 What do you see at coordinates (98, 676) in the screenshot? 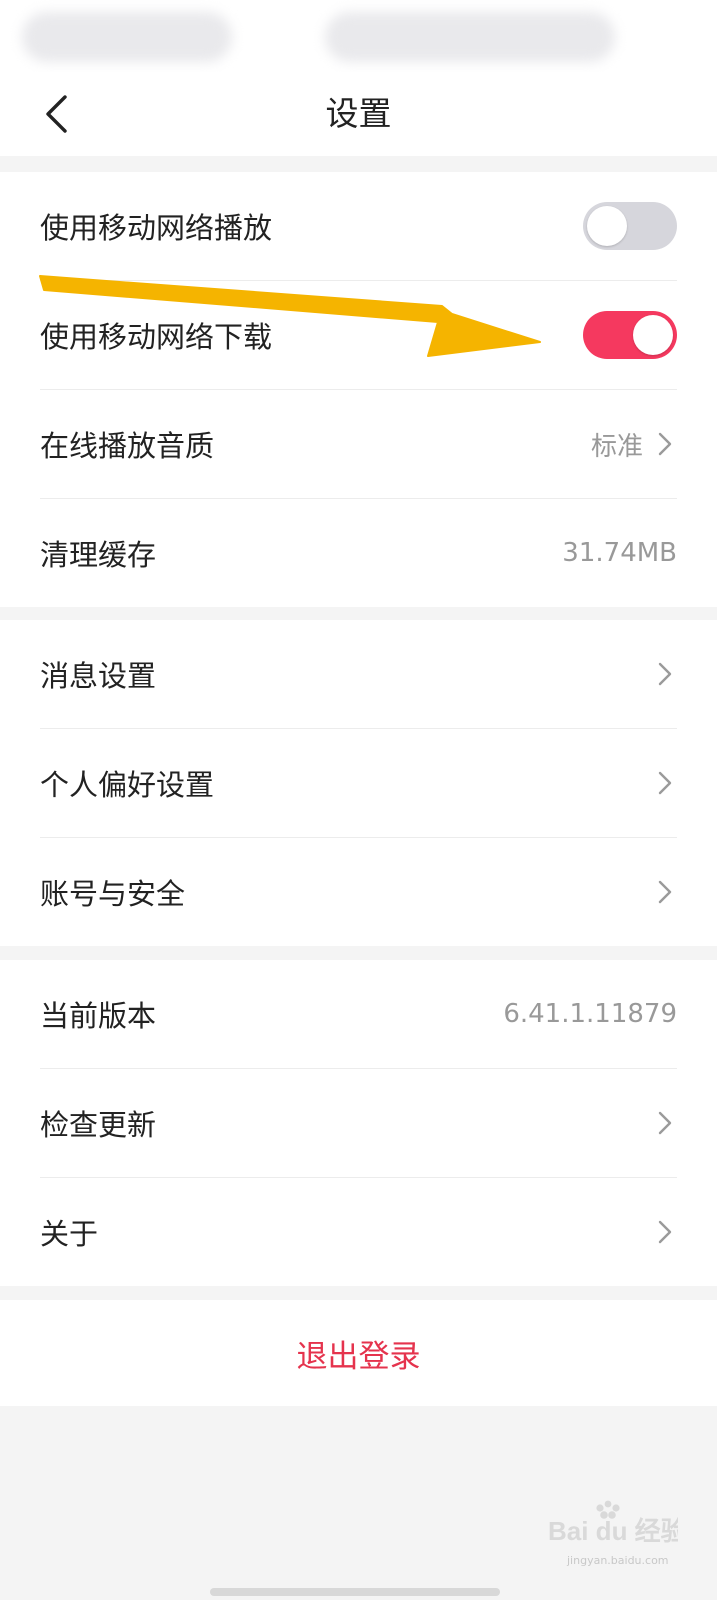
I see `setting-label-notifications: 消息设置` at bounding box center [98, 676].